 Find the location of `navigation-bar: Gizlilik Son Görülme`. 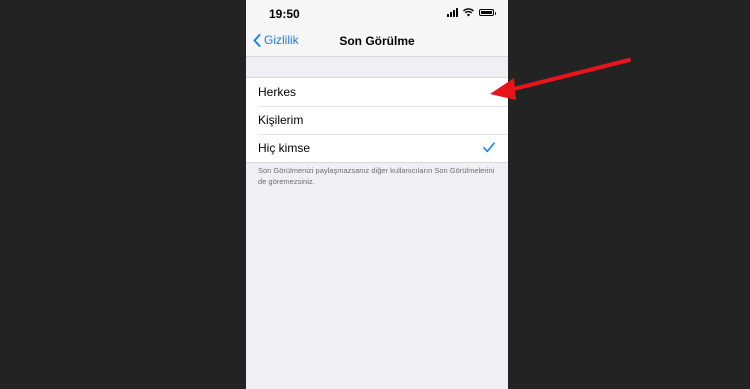

navigation-bar: Gizlilik Son Görülme is located at coordinates (377, 42).